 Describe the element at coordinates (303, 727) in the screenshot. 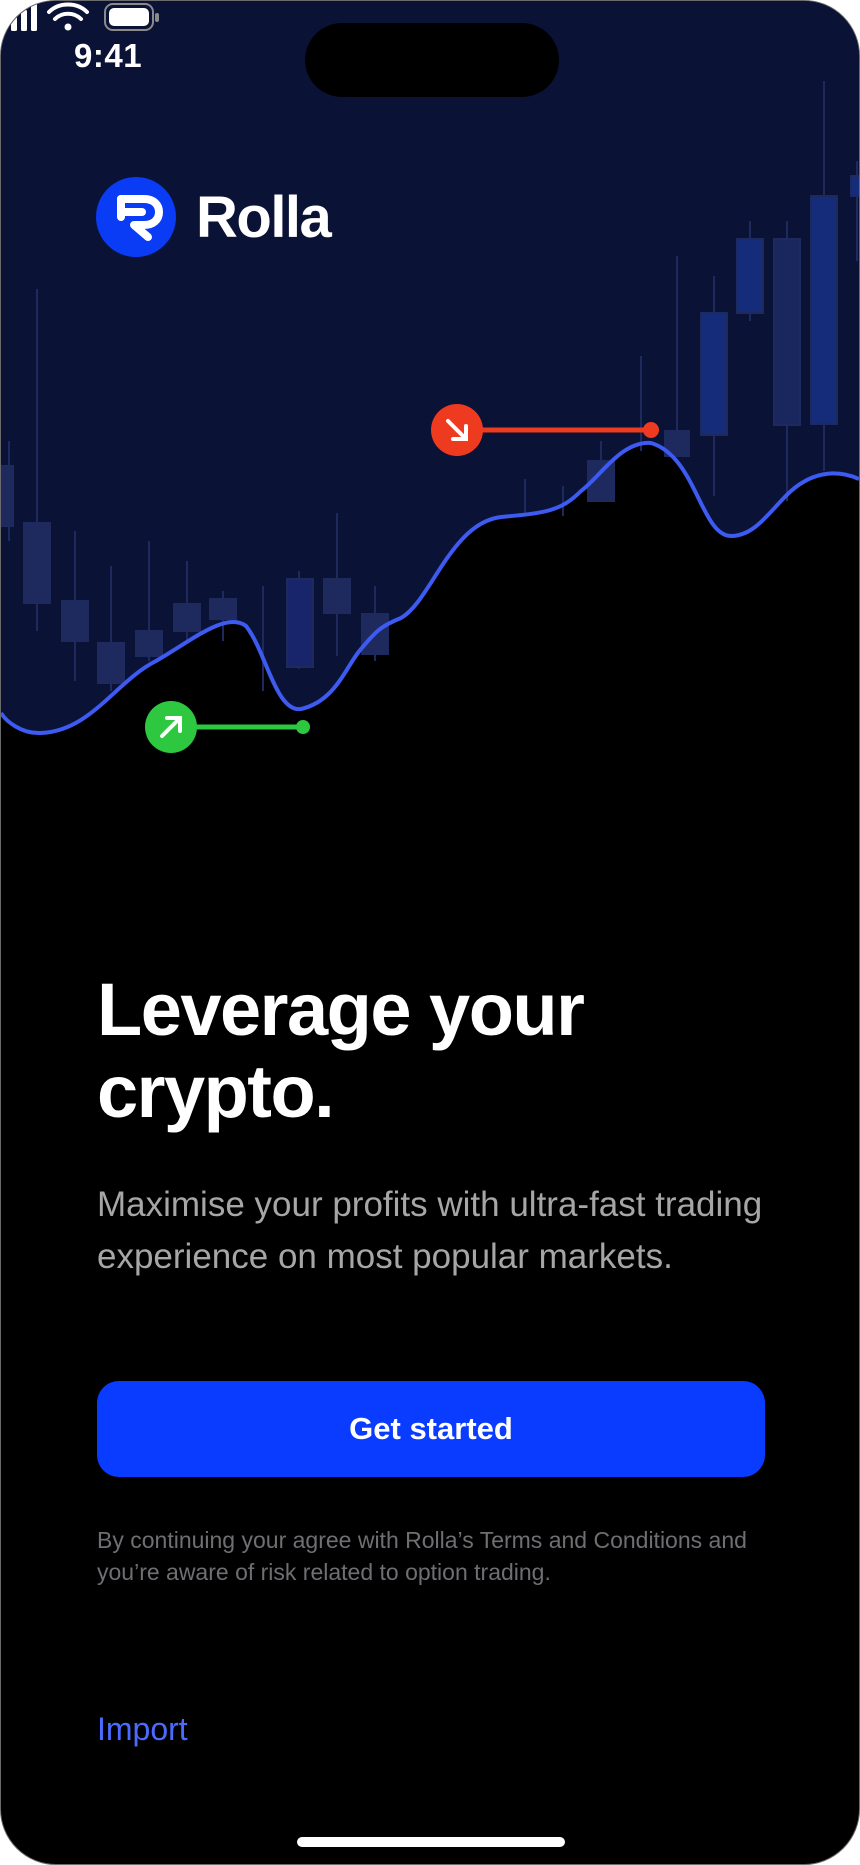

I see `up-marker-dot` at that location.